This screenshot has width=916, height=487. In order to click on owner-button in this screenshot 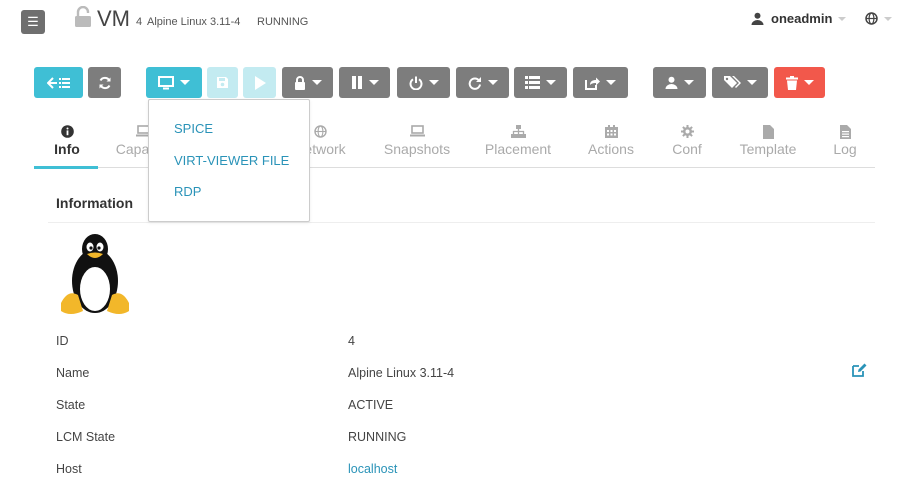, I will do `click(679, 82)`.